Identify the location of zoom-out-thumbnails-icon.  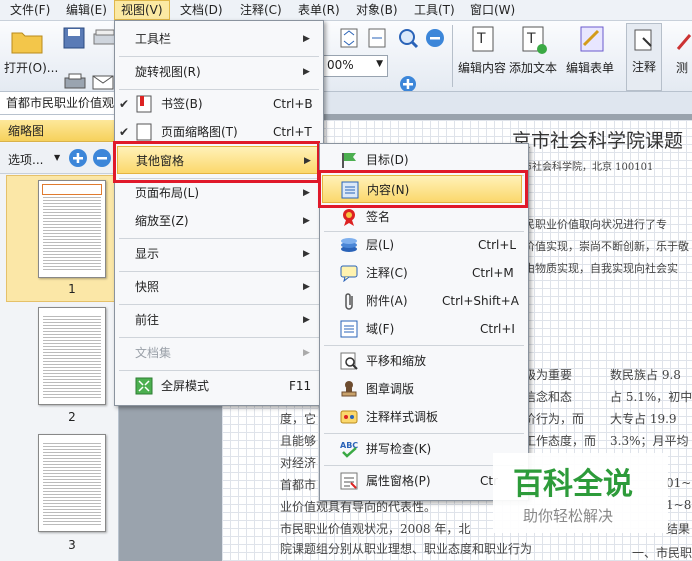
(102, 158).